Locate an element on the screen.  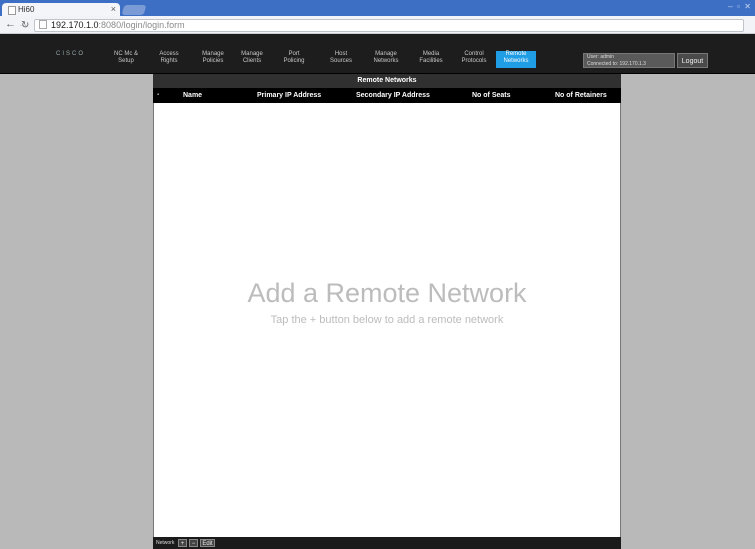
page-info-icon is located at coordinates (43, 24).